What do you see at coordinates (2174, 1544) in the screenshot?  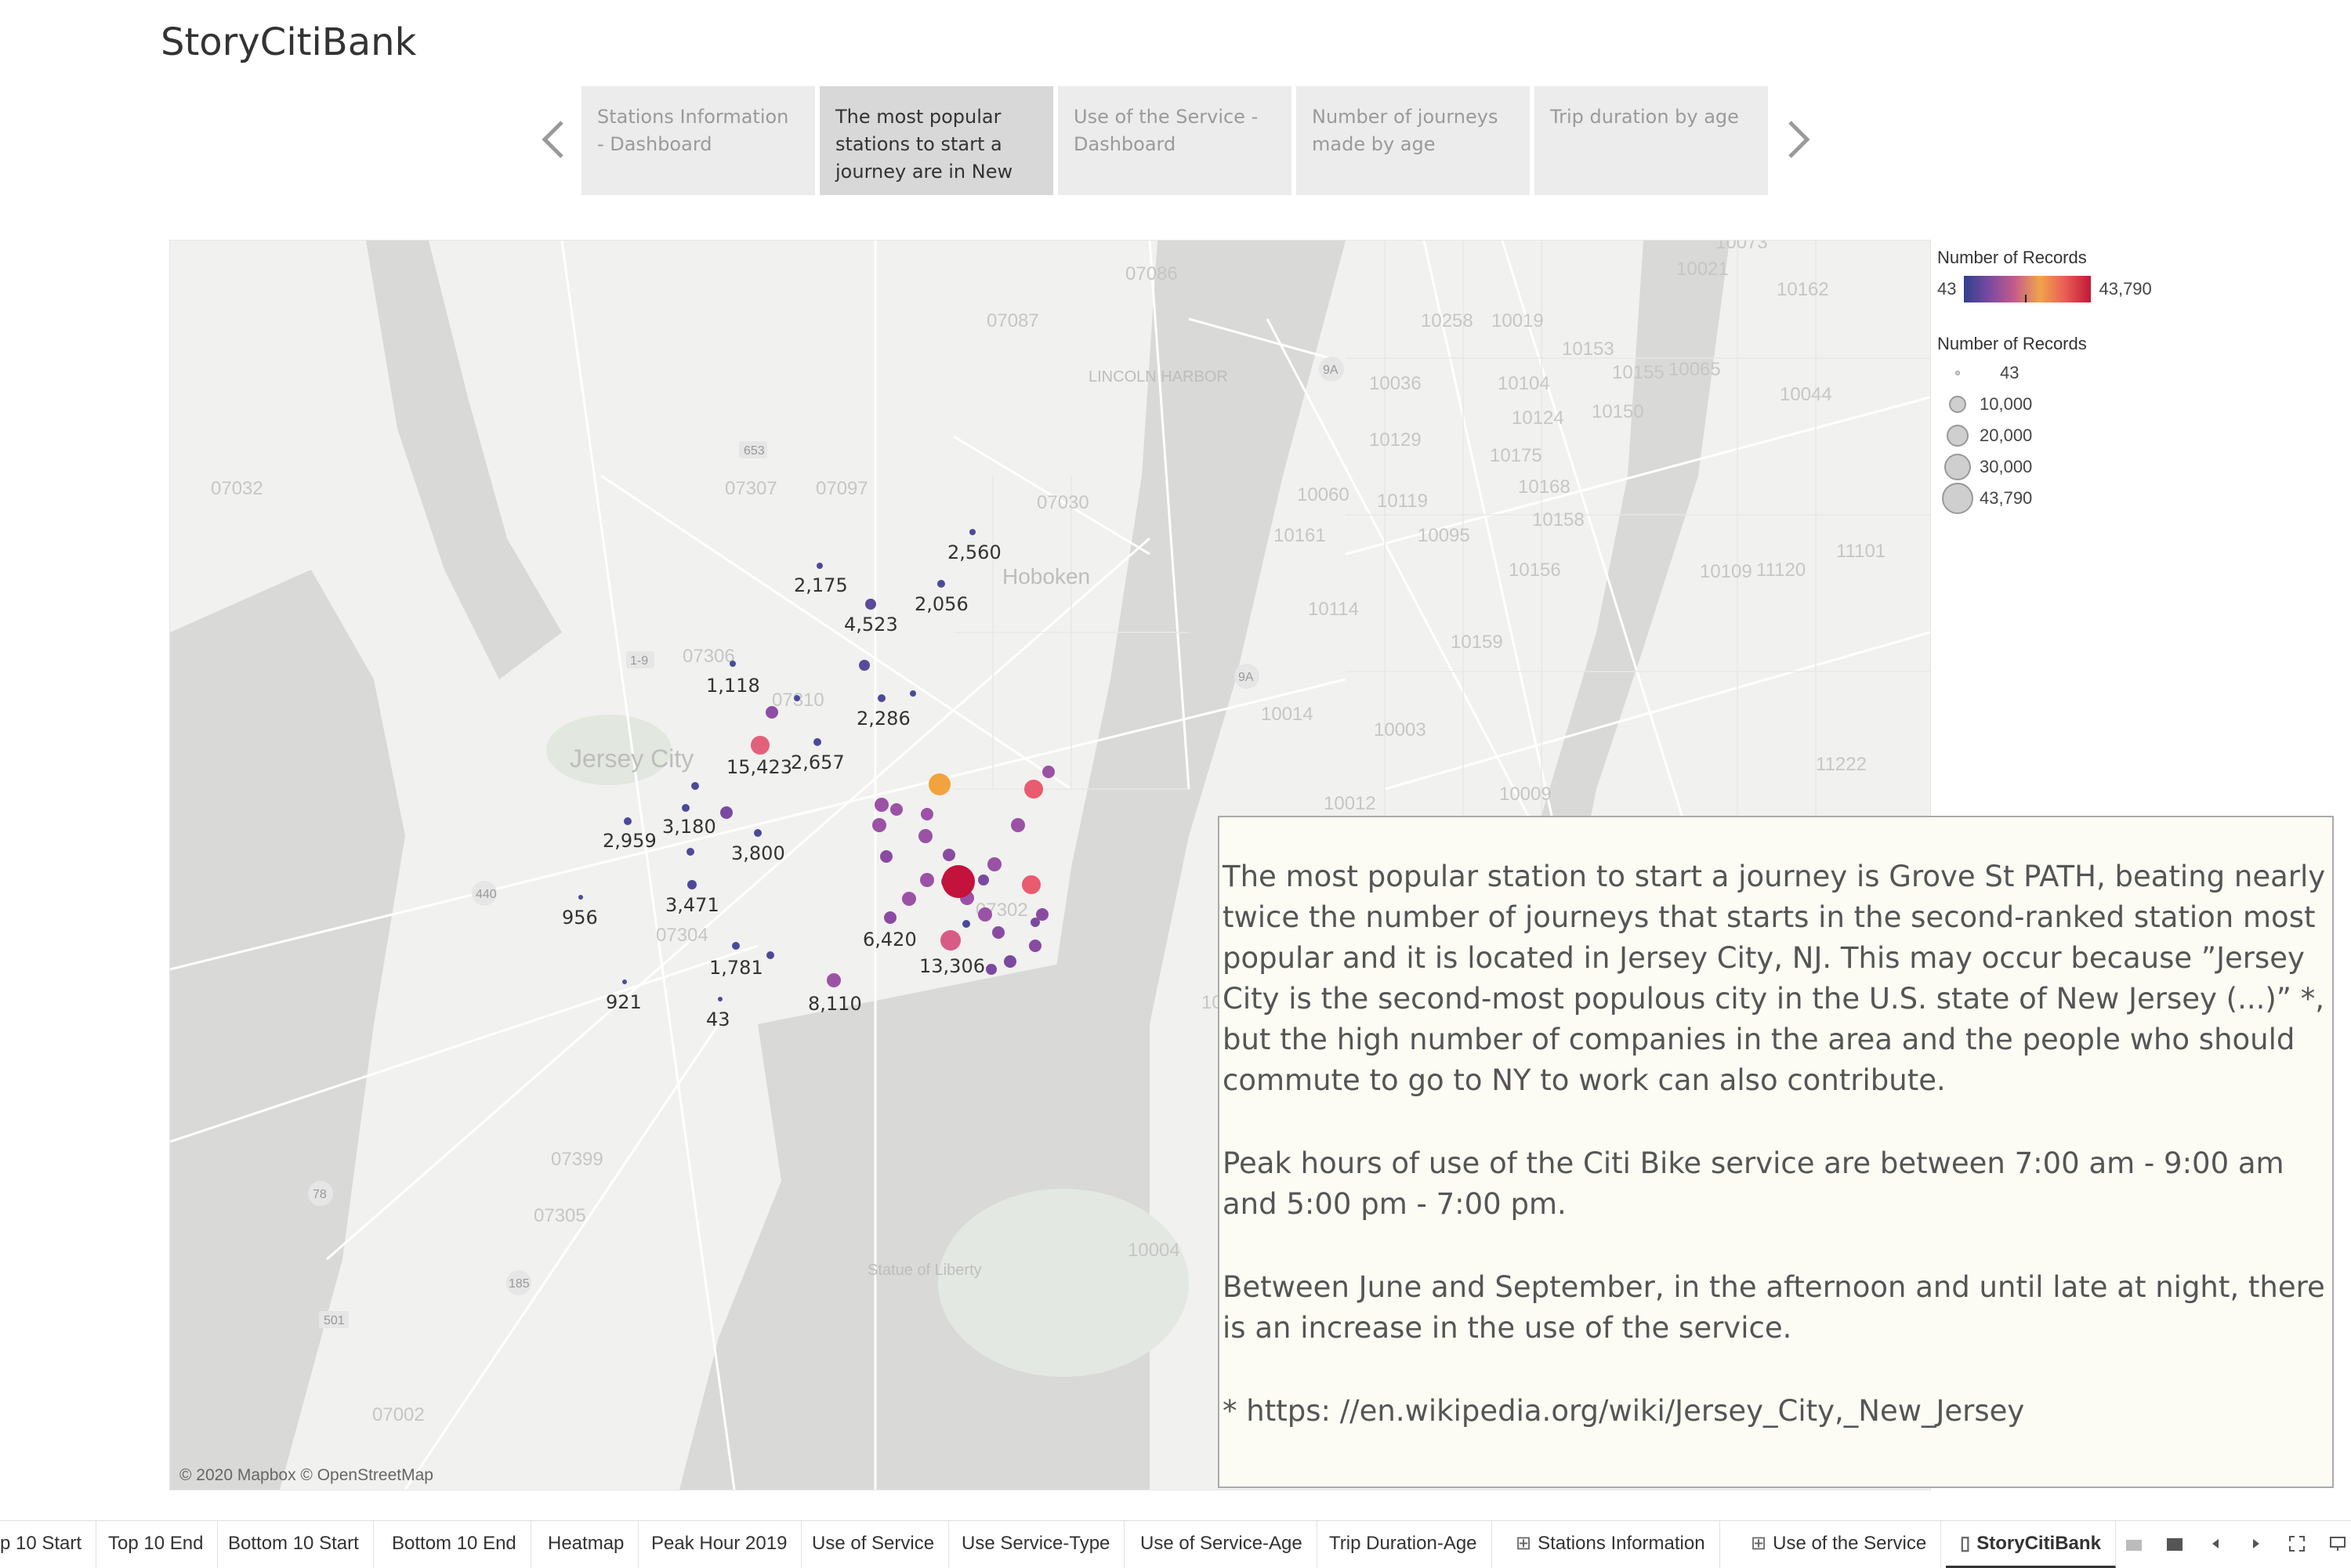 I see `show-tabs-icon` at bounding box center [2174, 1544].